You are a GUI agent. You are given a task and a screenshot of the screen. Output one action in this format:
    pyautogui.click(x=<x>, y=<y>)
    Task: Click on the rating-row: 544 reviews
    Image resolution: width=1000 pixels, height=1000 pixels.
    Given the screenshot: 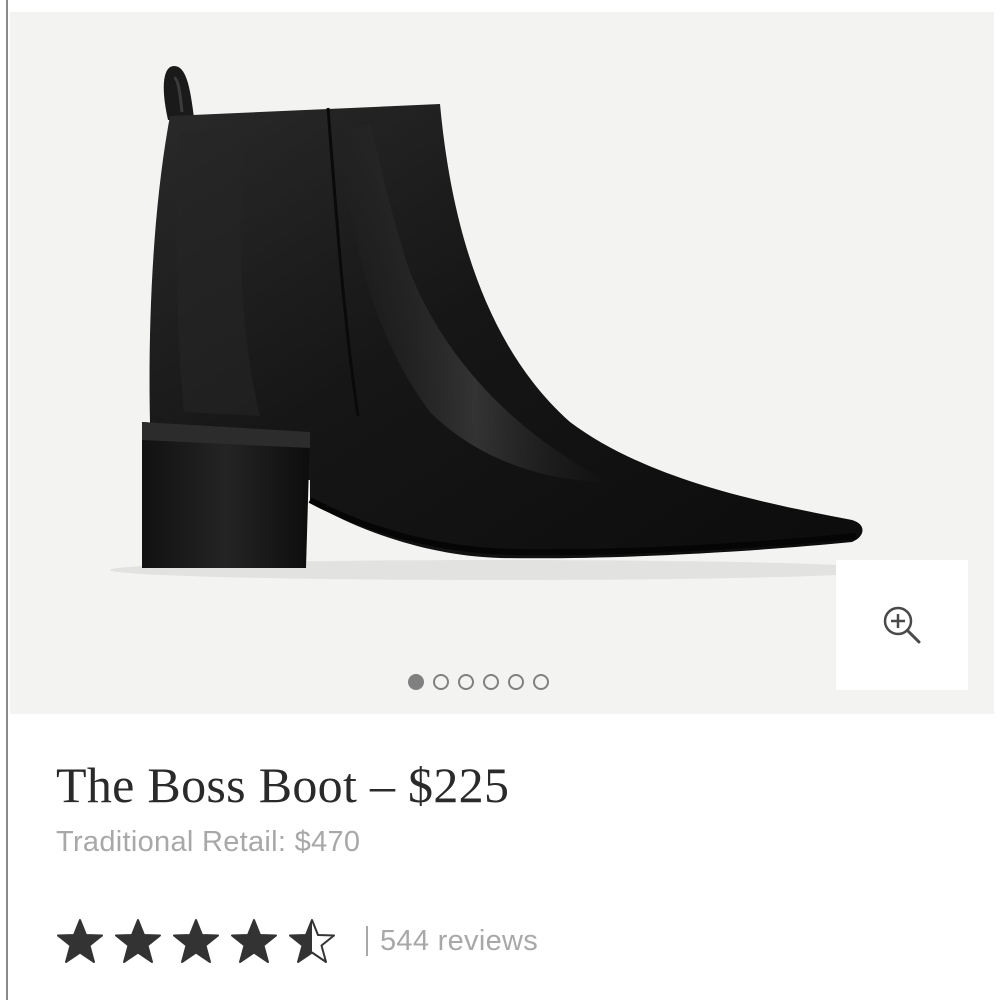 What is the action you would take?
    pyautogui.click(x=297, y=941)
    